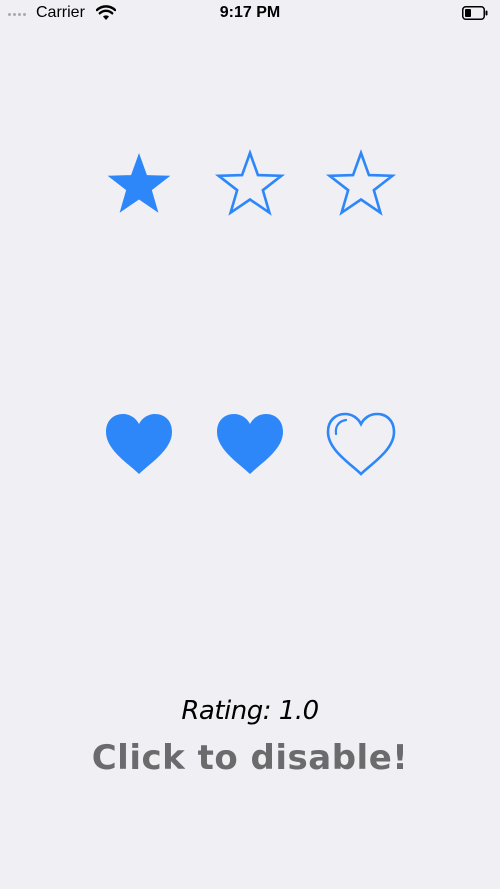  I want to click on status-time: 9:17 PM, so click(250, 12).